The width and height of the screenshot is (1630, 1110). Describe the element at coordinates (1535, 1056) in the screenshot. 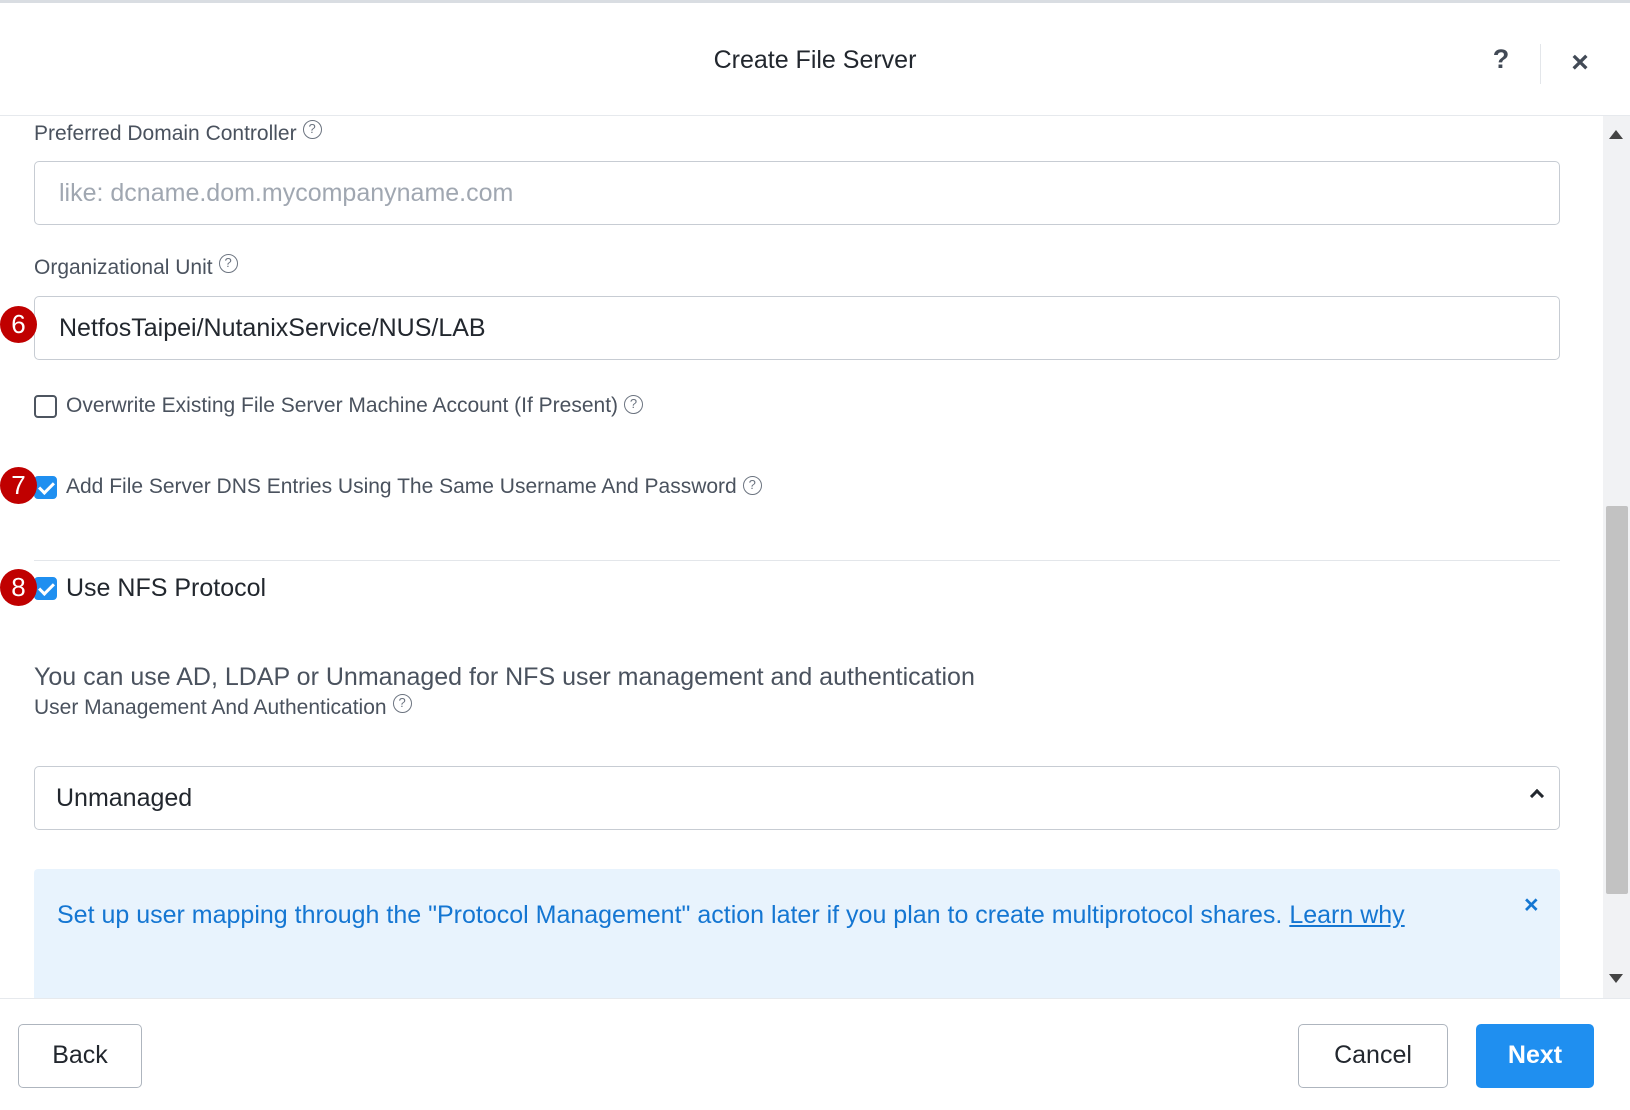

I see `next-button: Next` at that location.